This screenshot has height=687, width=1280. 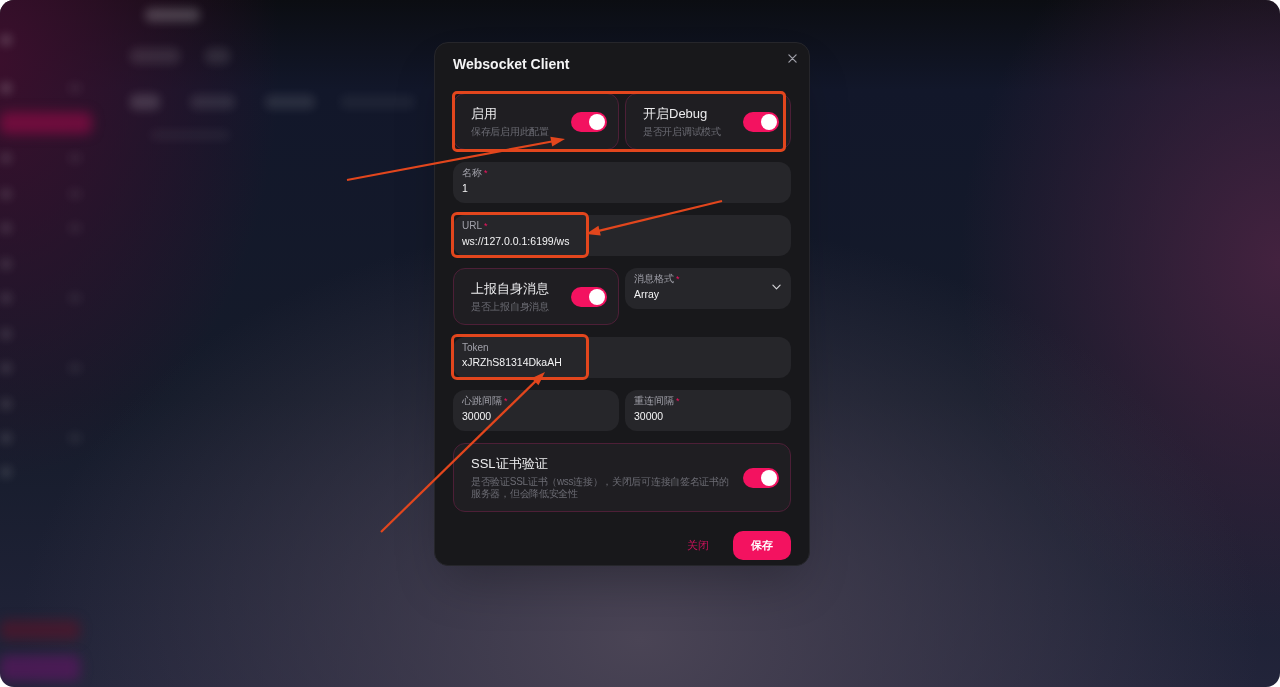 What do you see at coordinates (622, 235) in the screenshot?
I see `input-field: URL * ws://127.0.0.1:6199/ws` at bounding box center [622, 235].